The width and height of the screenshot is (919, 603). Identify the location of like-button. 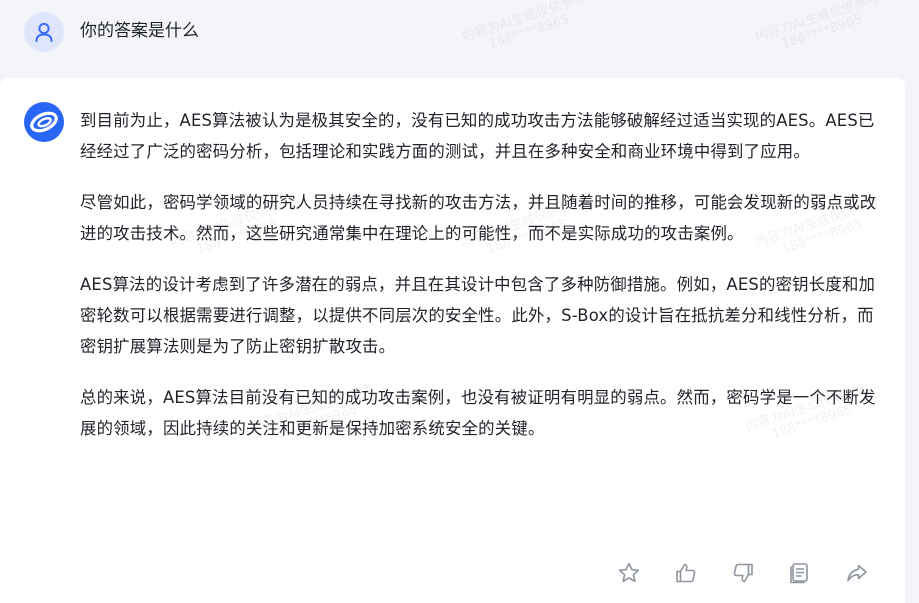
(686, 573).